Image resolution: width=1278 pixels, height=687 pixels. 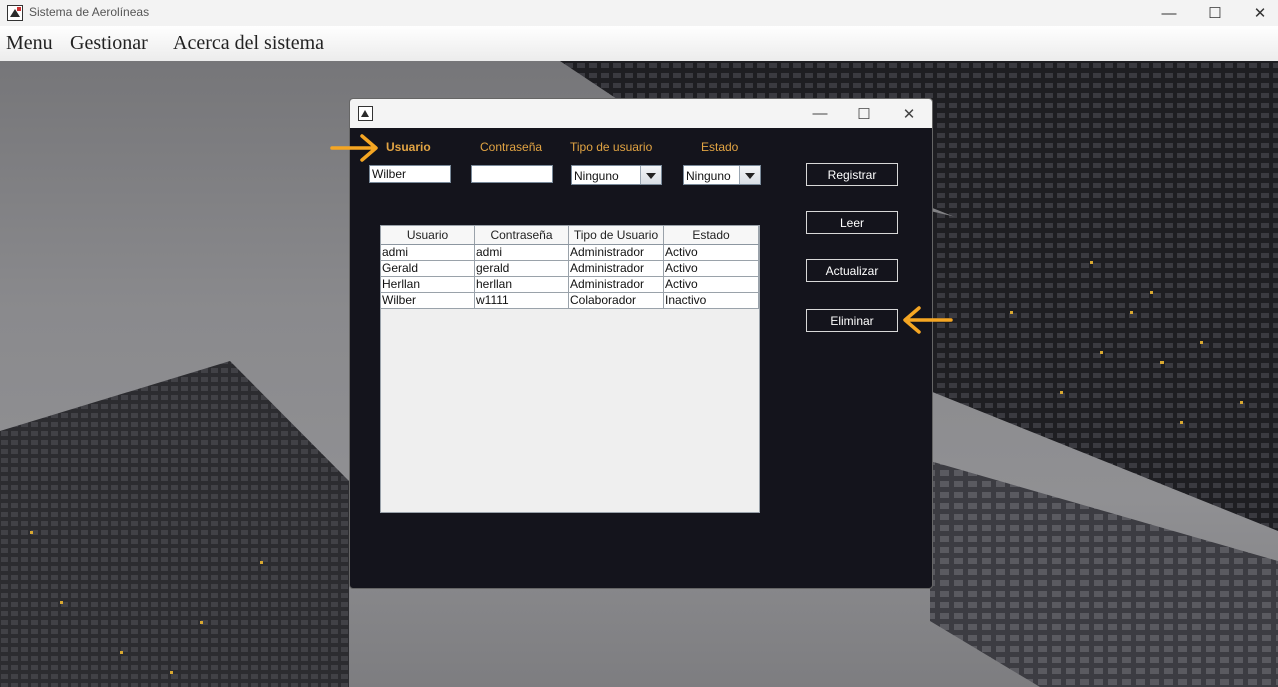 What do you see at coordinates (512, 174) in the screenshot?
I see `contrasena-input` at bounding box center [512, 174].